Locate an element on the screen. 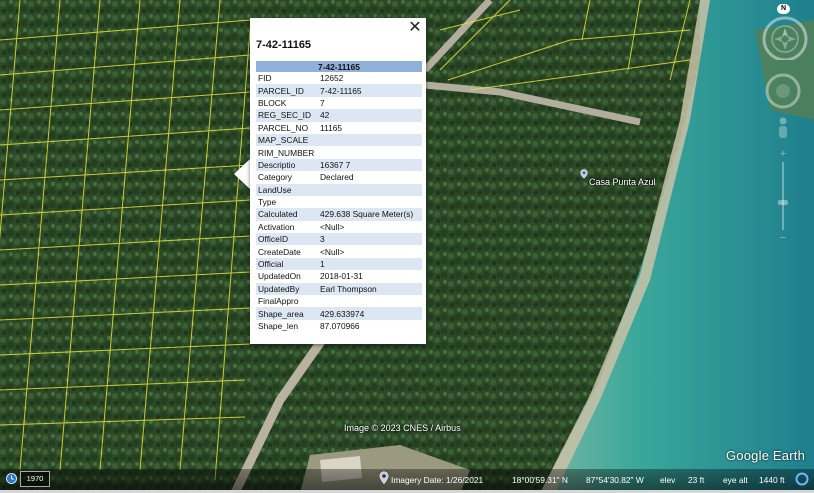  field-value: 3 is located at coordinates (370, 239).